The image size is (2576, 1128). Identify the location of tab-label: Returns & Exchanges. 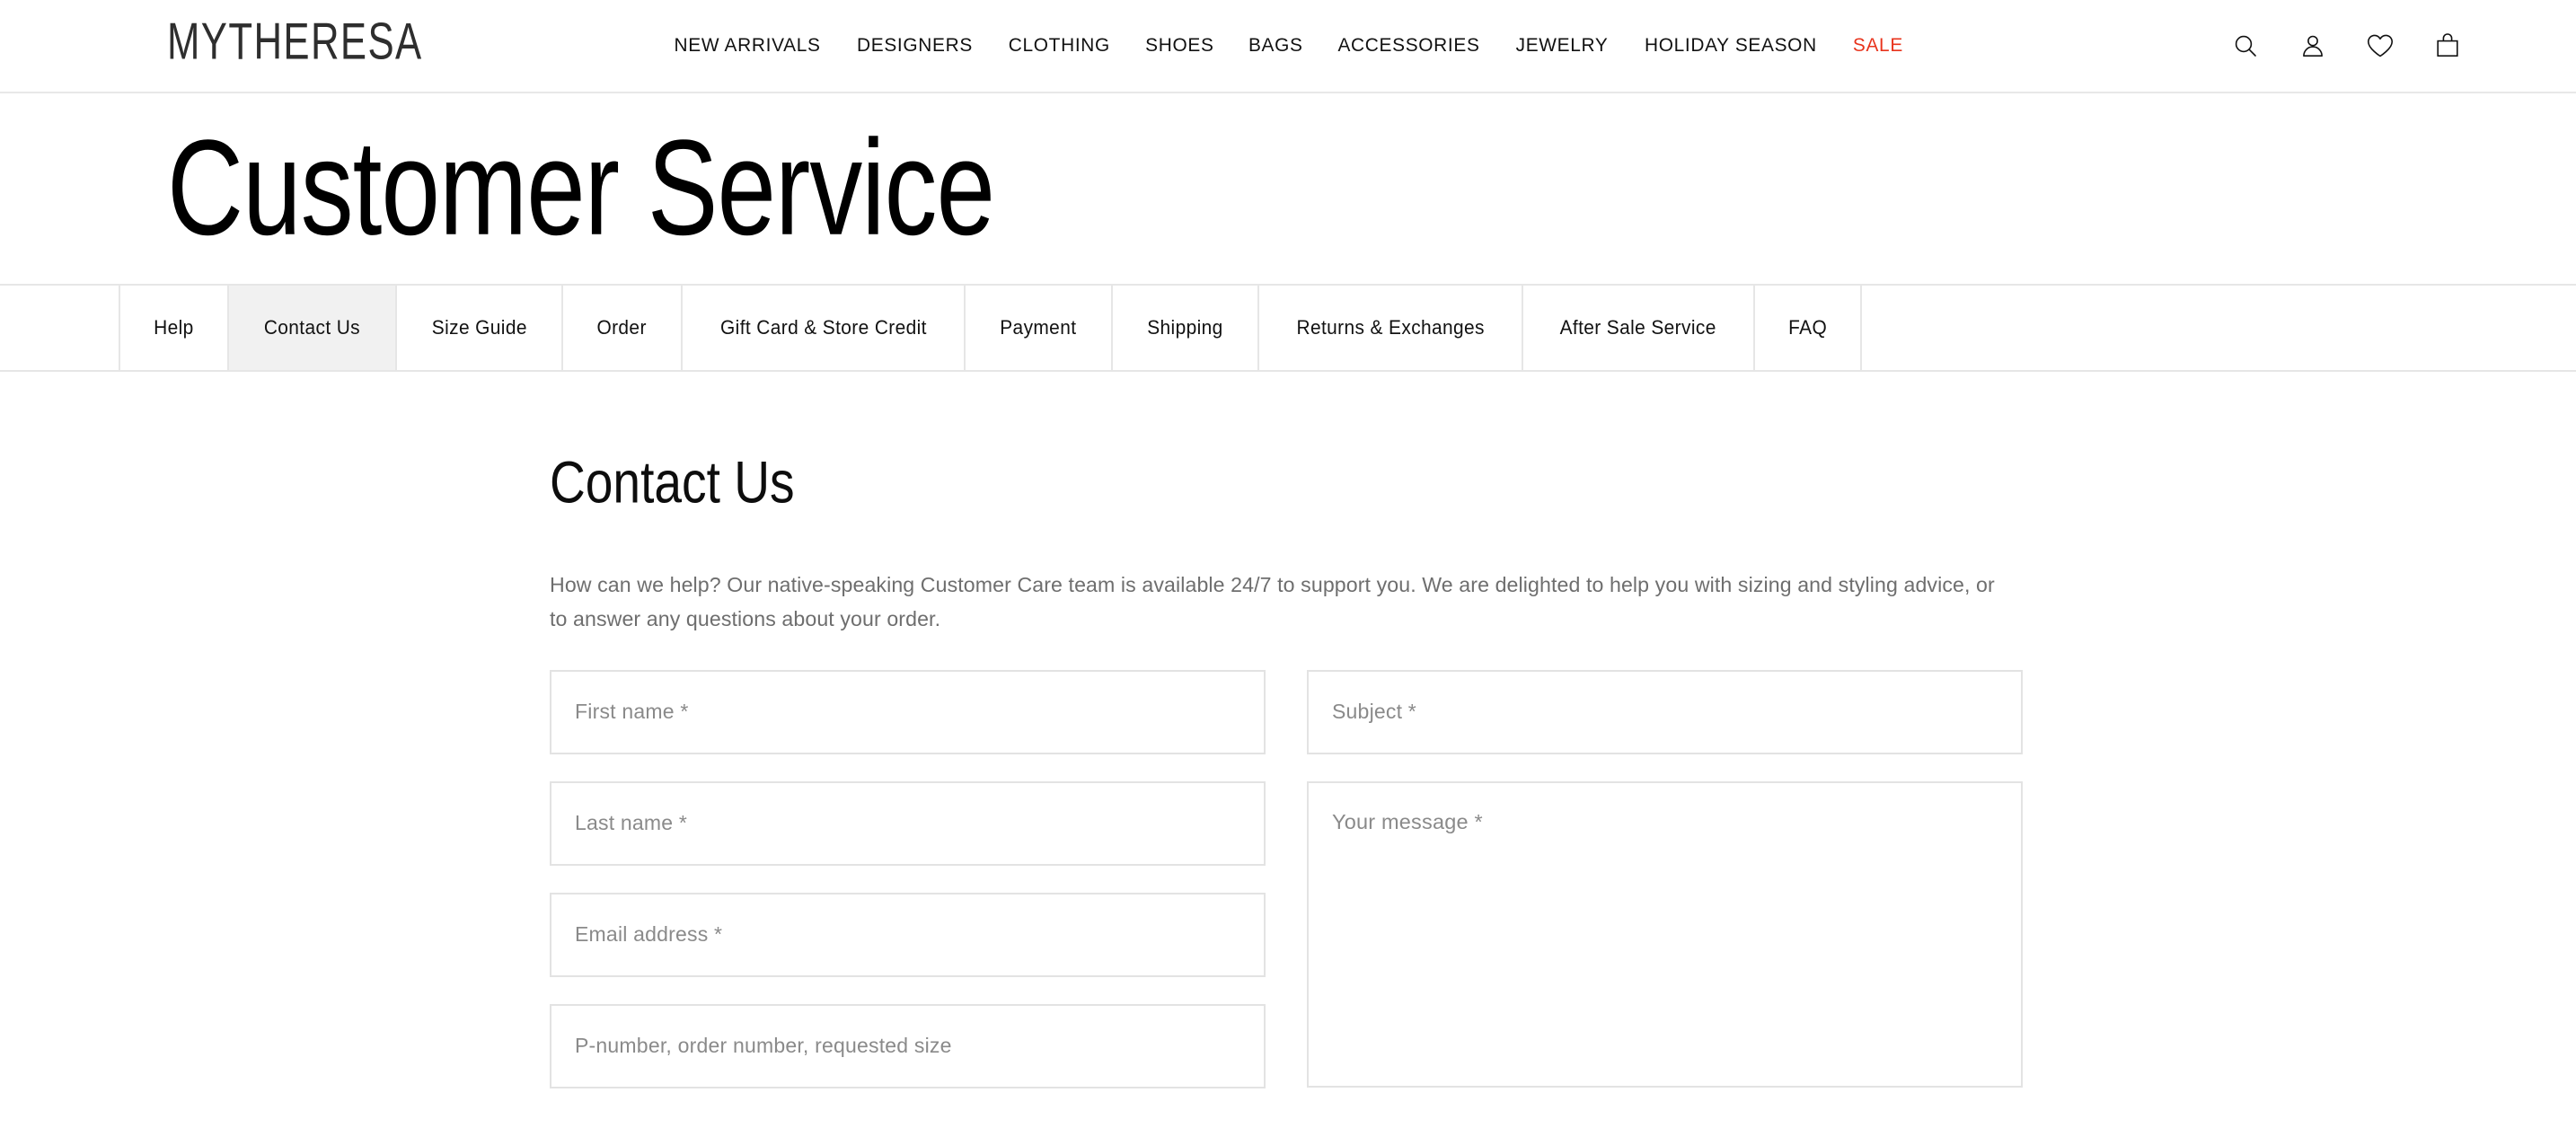
(1390, 327).